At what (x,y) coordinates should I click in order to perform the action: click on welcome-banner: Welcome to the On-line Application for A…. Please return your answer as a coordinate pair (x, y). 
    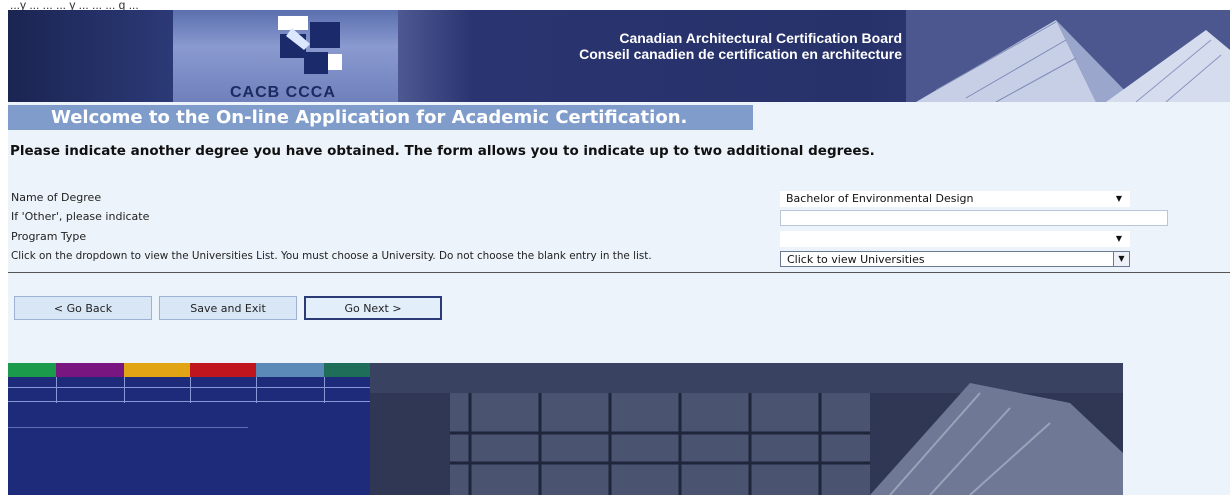
    Looking at the image, I should click on (380, 117).